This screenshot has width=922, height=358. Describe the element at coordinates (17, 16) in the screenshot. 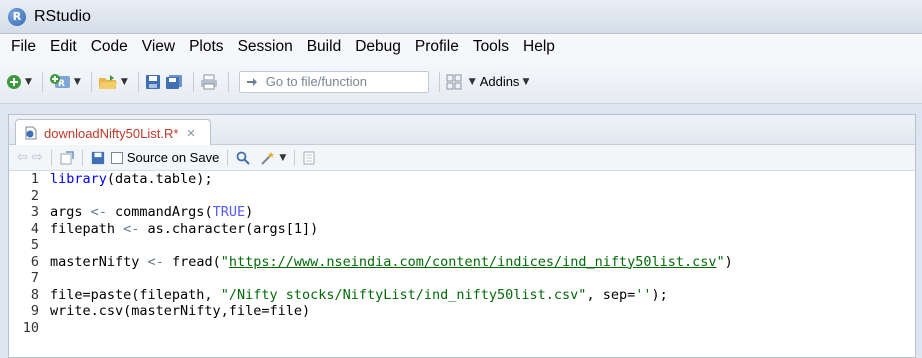

I see `rstudio-logo-icon: R` at that location.